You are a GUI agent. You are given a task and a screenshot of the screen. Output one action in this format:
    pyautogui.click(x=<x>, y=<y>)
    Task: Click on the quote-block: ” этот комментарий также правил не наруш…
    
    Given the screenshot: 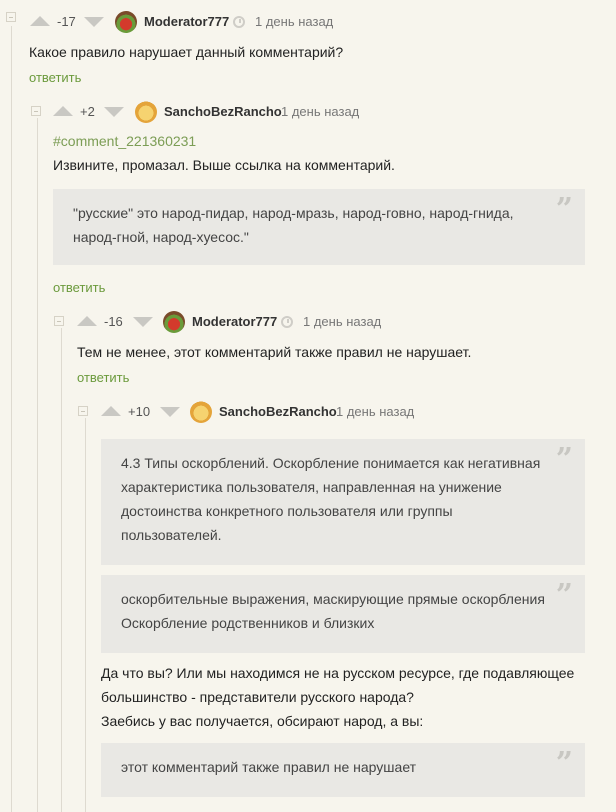 What is the action you would take?
    pyautogui.click(x=343, y=770)
    